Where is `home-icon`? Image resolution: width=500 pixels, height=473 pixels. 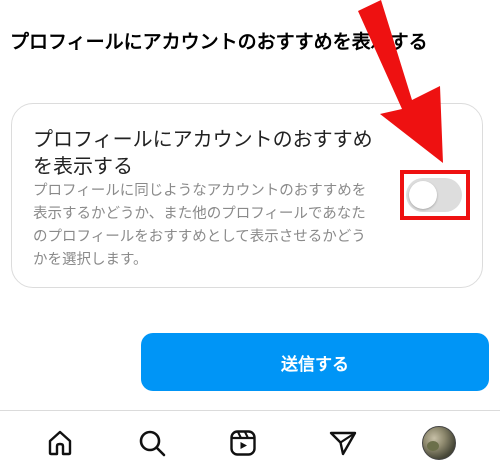 home-icon is located at coordinates (60, 443).